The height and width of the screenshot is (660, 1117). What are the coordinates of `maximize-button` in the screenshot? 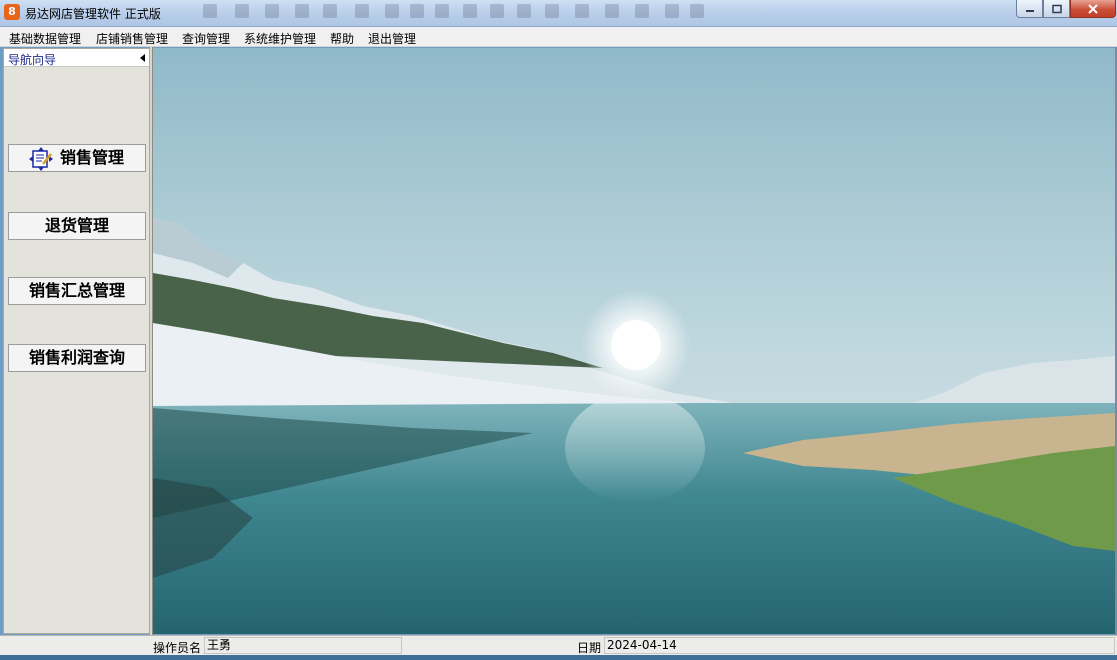 It's located at (1056, 9).